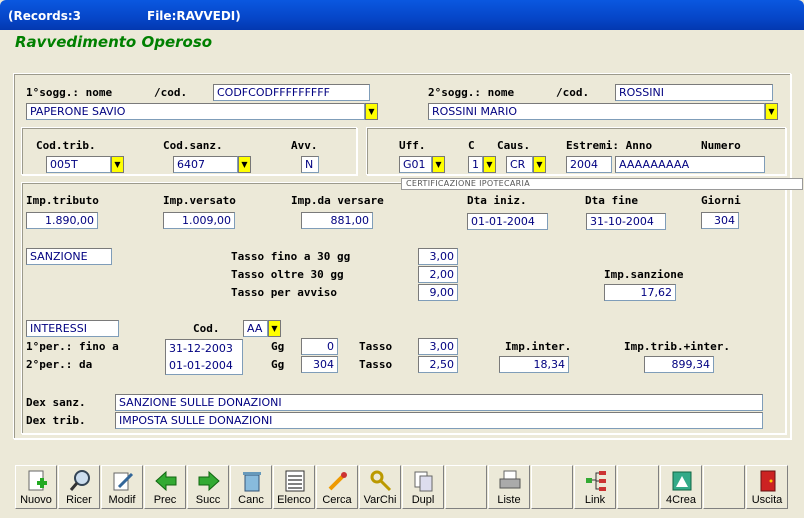 This screenshot has height=518, width=804. What do you see at coordinates (204, 365) in the screenshot?
I see `per2-field: 01-01-2004` at bounding box center [204, 365].